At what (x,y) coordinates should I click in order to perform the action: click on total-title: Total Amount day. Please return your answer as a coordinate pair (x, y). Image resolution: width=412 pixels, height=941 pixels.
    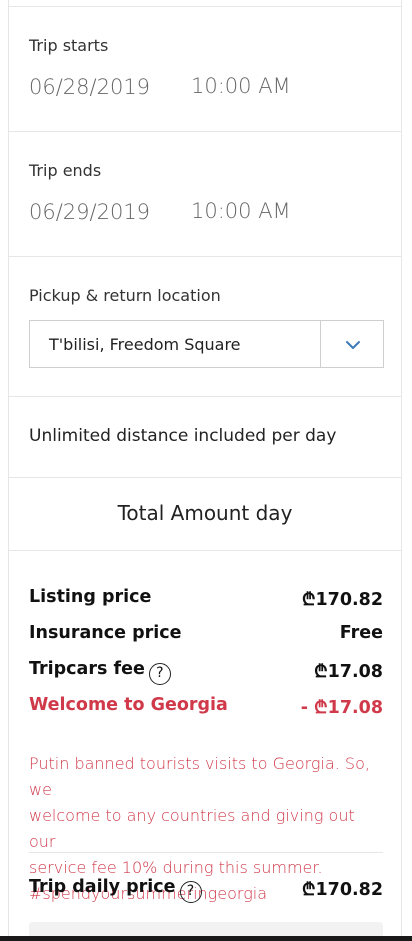
    Looking at the image, I should click on (205, 513).